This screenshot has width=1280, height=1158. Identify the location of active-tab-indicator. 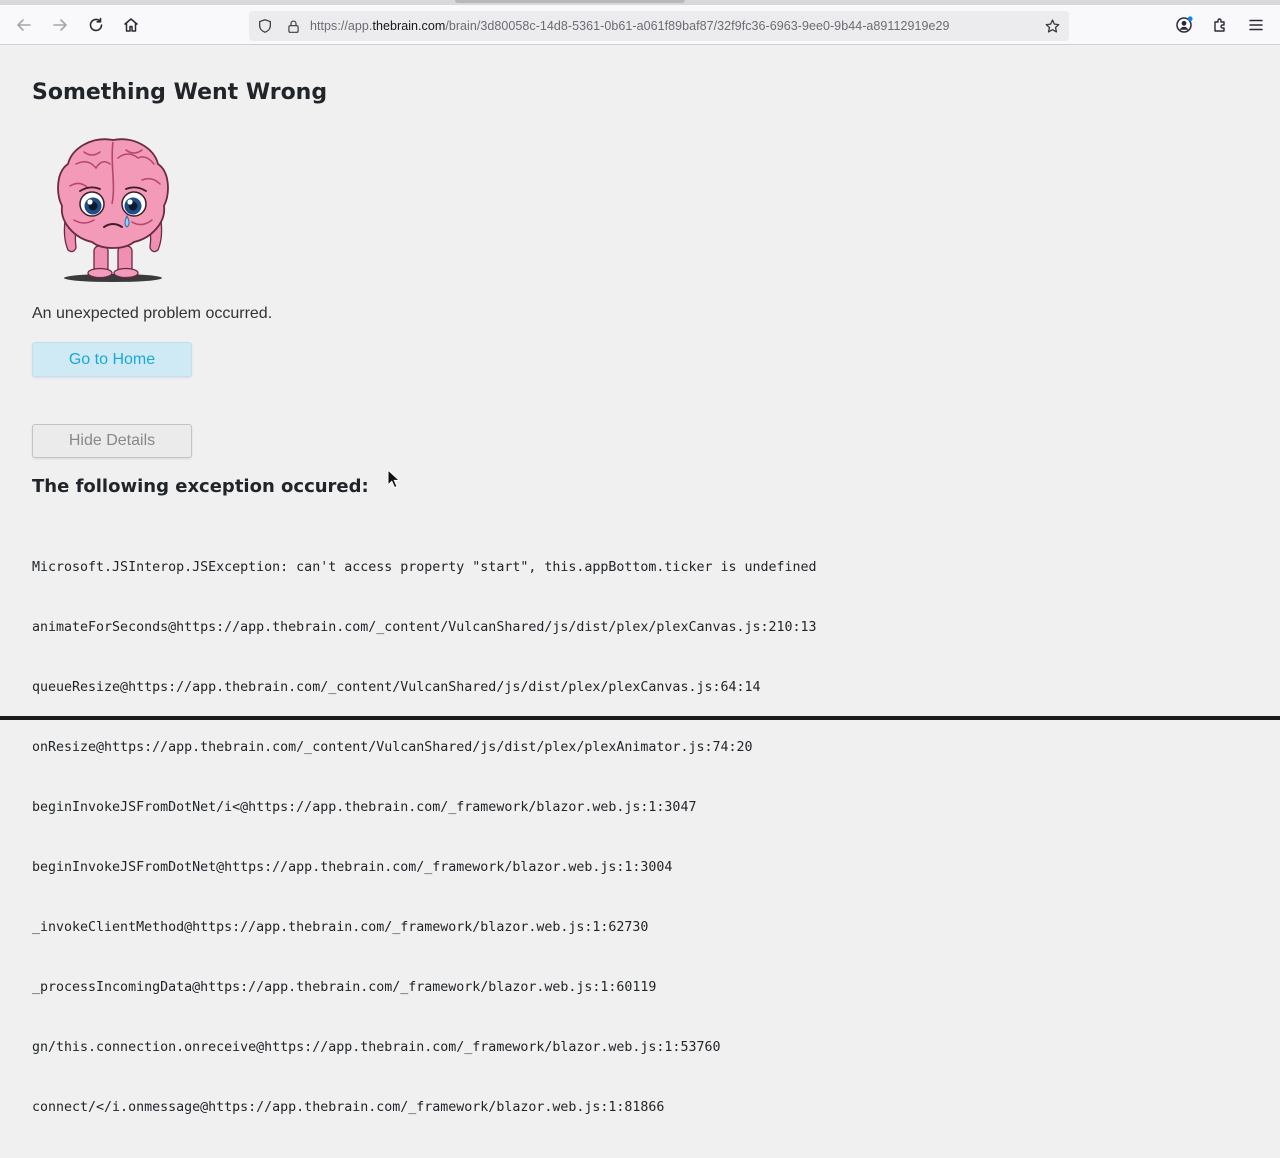
(570, 1).